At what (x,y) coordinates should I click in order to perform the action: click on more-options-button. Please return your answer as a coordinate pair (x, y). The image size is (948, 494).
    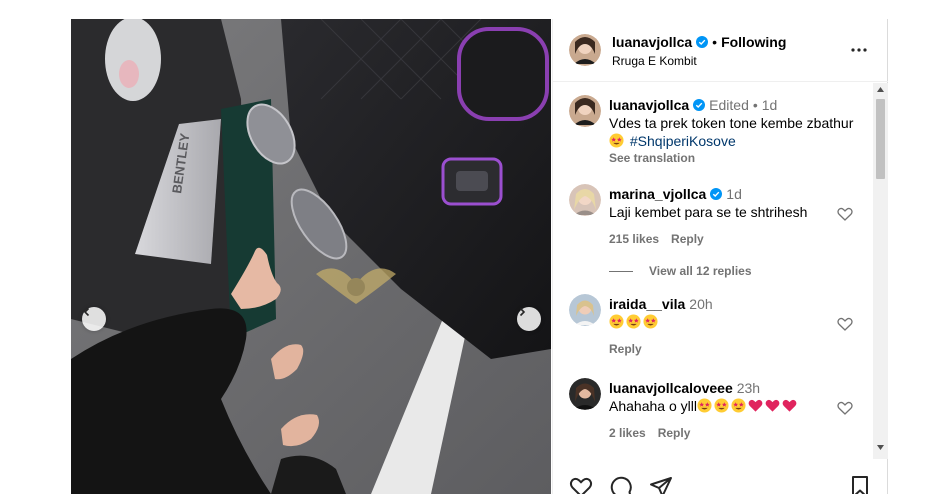
    Looking at the image, I should click on (859, 50).